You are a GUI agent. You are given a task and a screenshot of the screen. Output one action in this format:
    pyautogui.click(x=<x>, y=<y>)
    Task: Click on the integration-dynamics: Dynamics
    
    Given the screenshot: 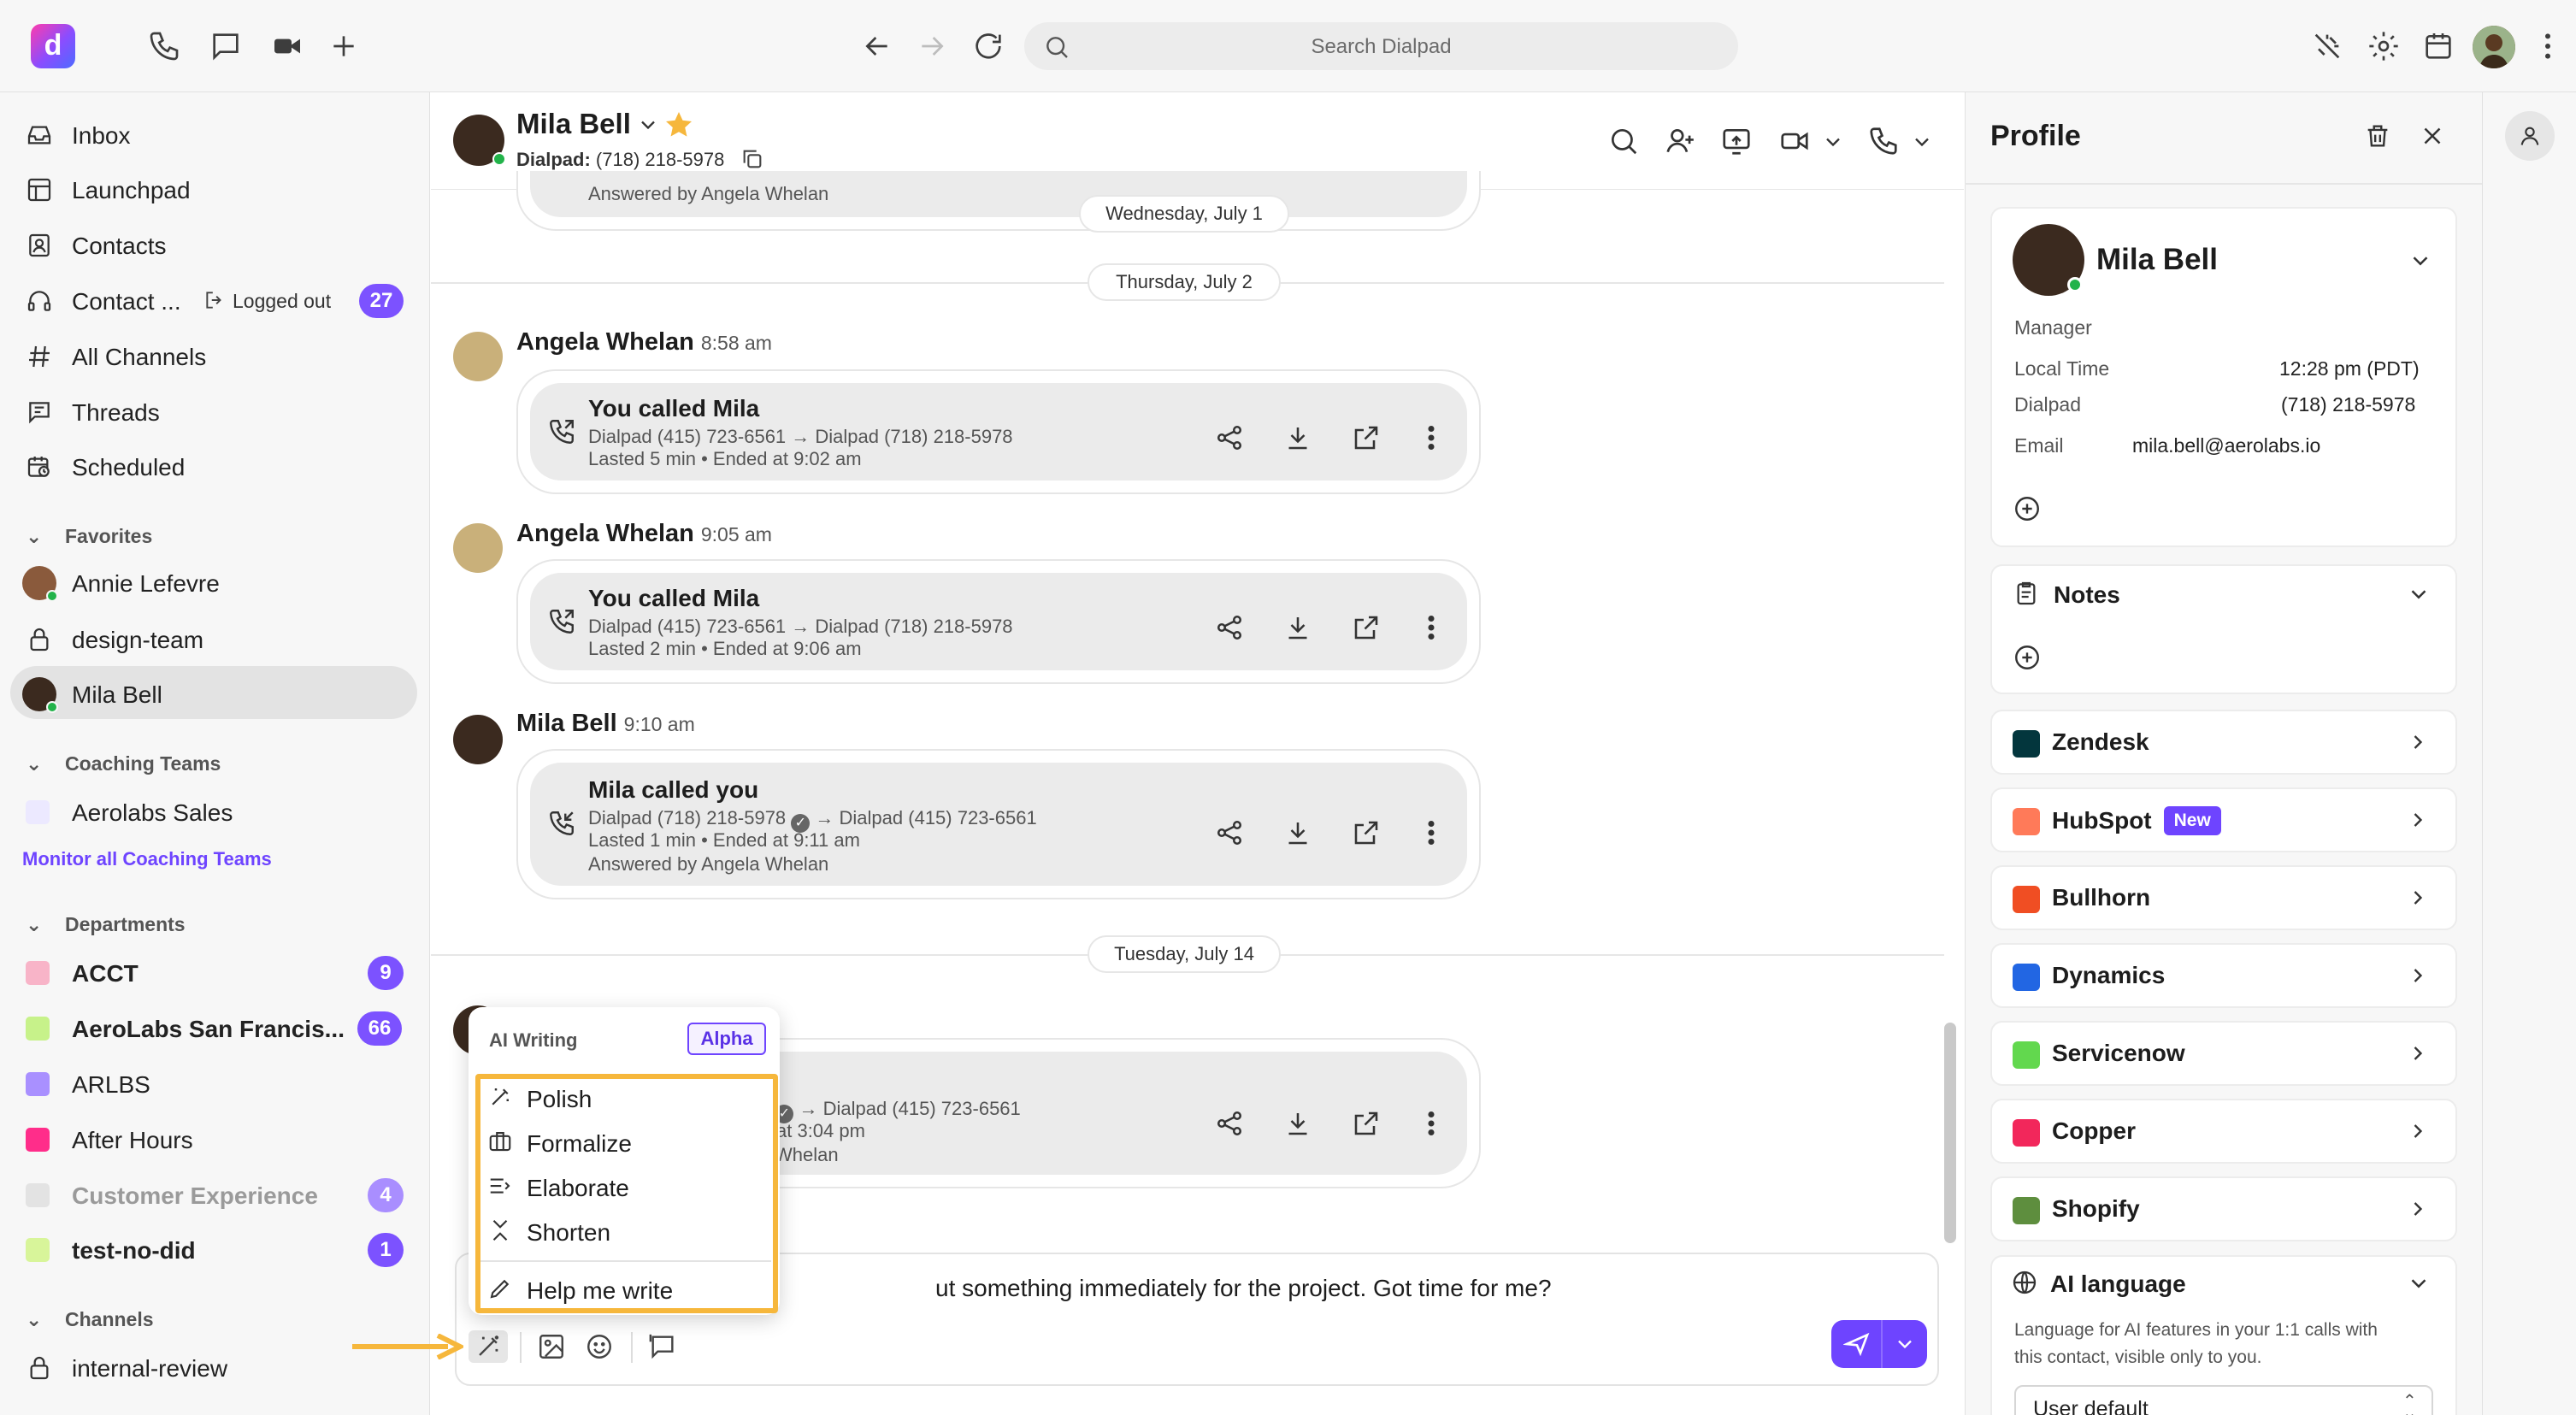 What is the action you would take?
    pyautogui.click(x=2223, y=976)
    